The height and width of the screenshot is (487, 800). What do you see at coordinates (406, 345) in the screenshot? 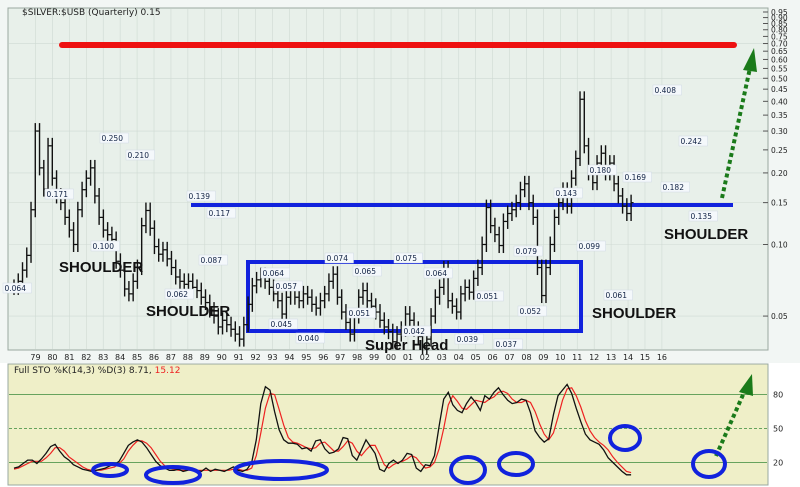
I see `annotation-super-head: Super Head` at bounding box center [406, 345].